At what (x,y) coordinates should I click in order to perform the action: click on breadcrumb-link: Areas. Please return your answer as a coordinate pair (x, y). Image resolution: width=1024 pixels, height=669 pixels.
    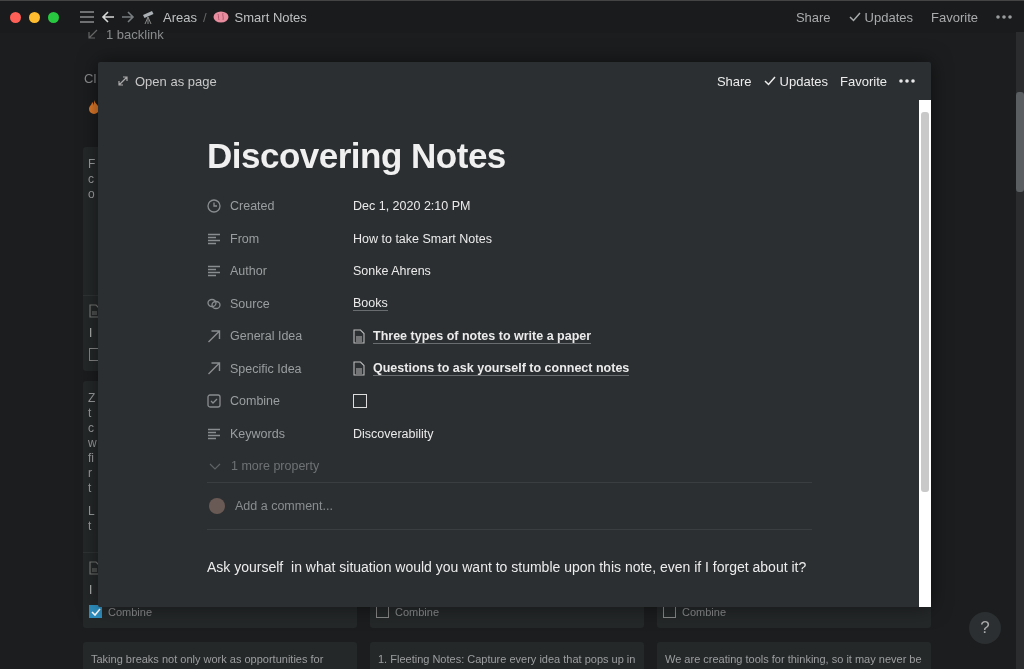
    Looking at the image, I should click on (180, 17).